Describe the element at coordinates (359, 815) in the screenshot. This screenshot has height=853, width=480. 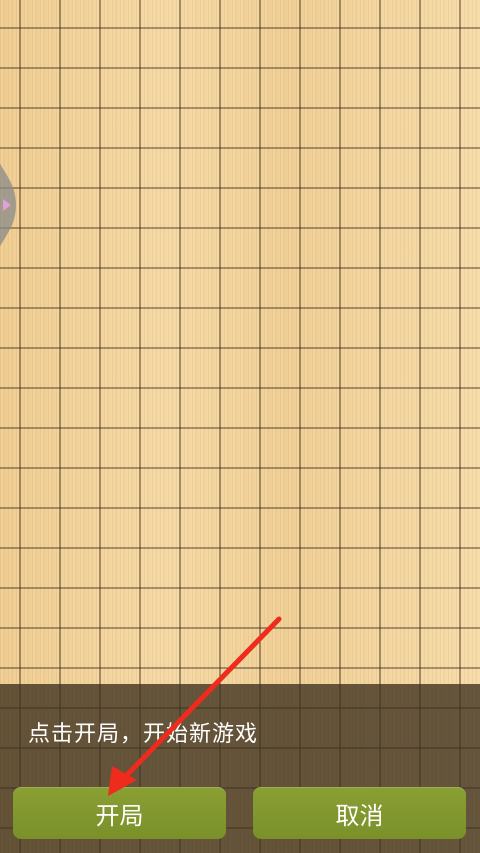
I see `cancel-label: 取消` at that location.